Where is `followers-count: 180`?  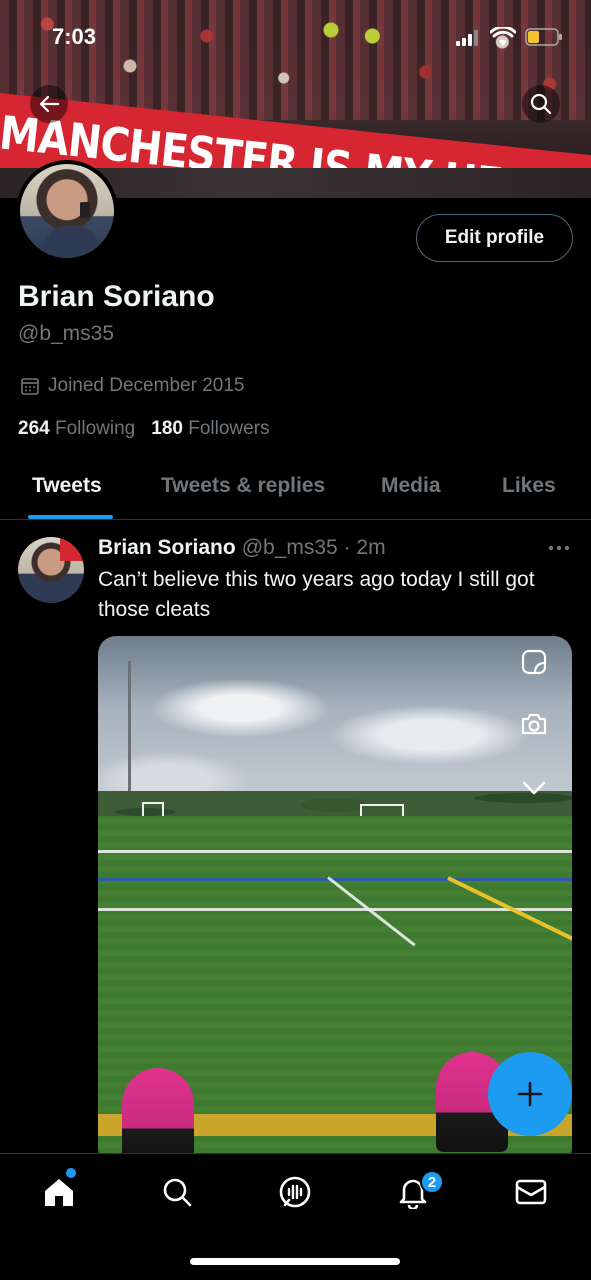 followers-count: 180 is located at coordinates (167, 428).